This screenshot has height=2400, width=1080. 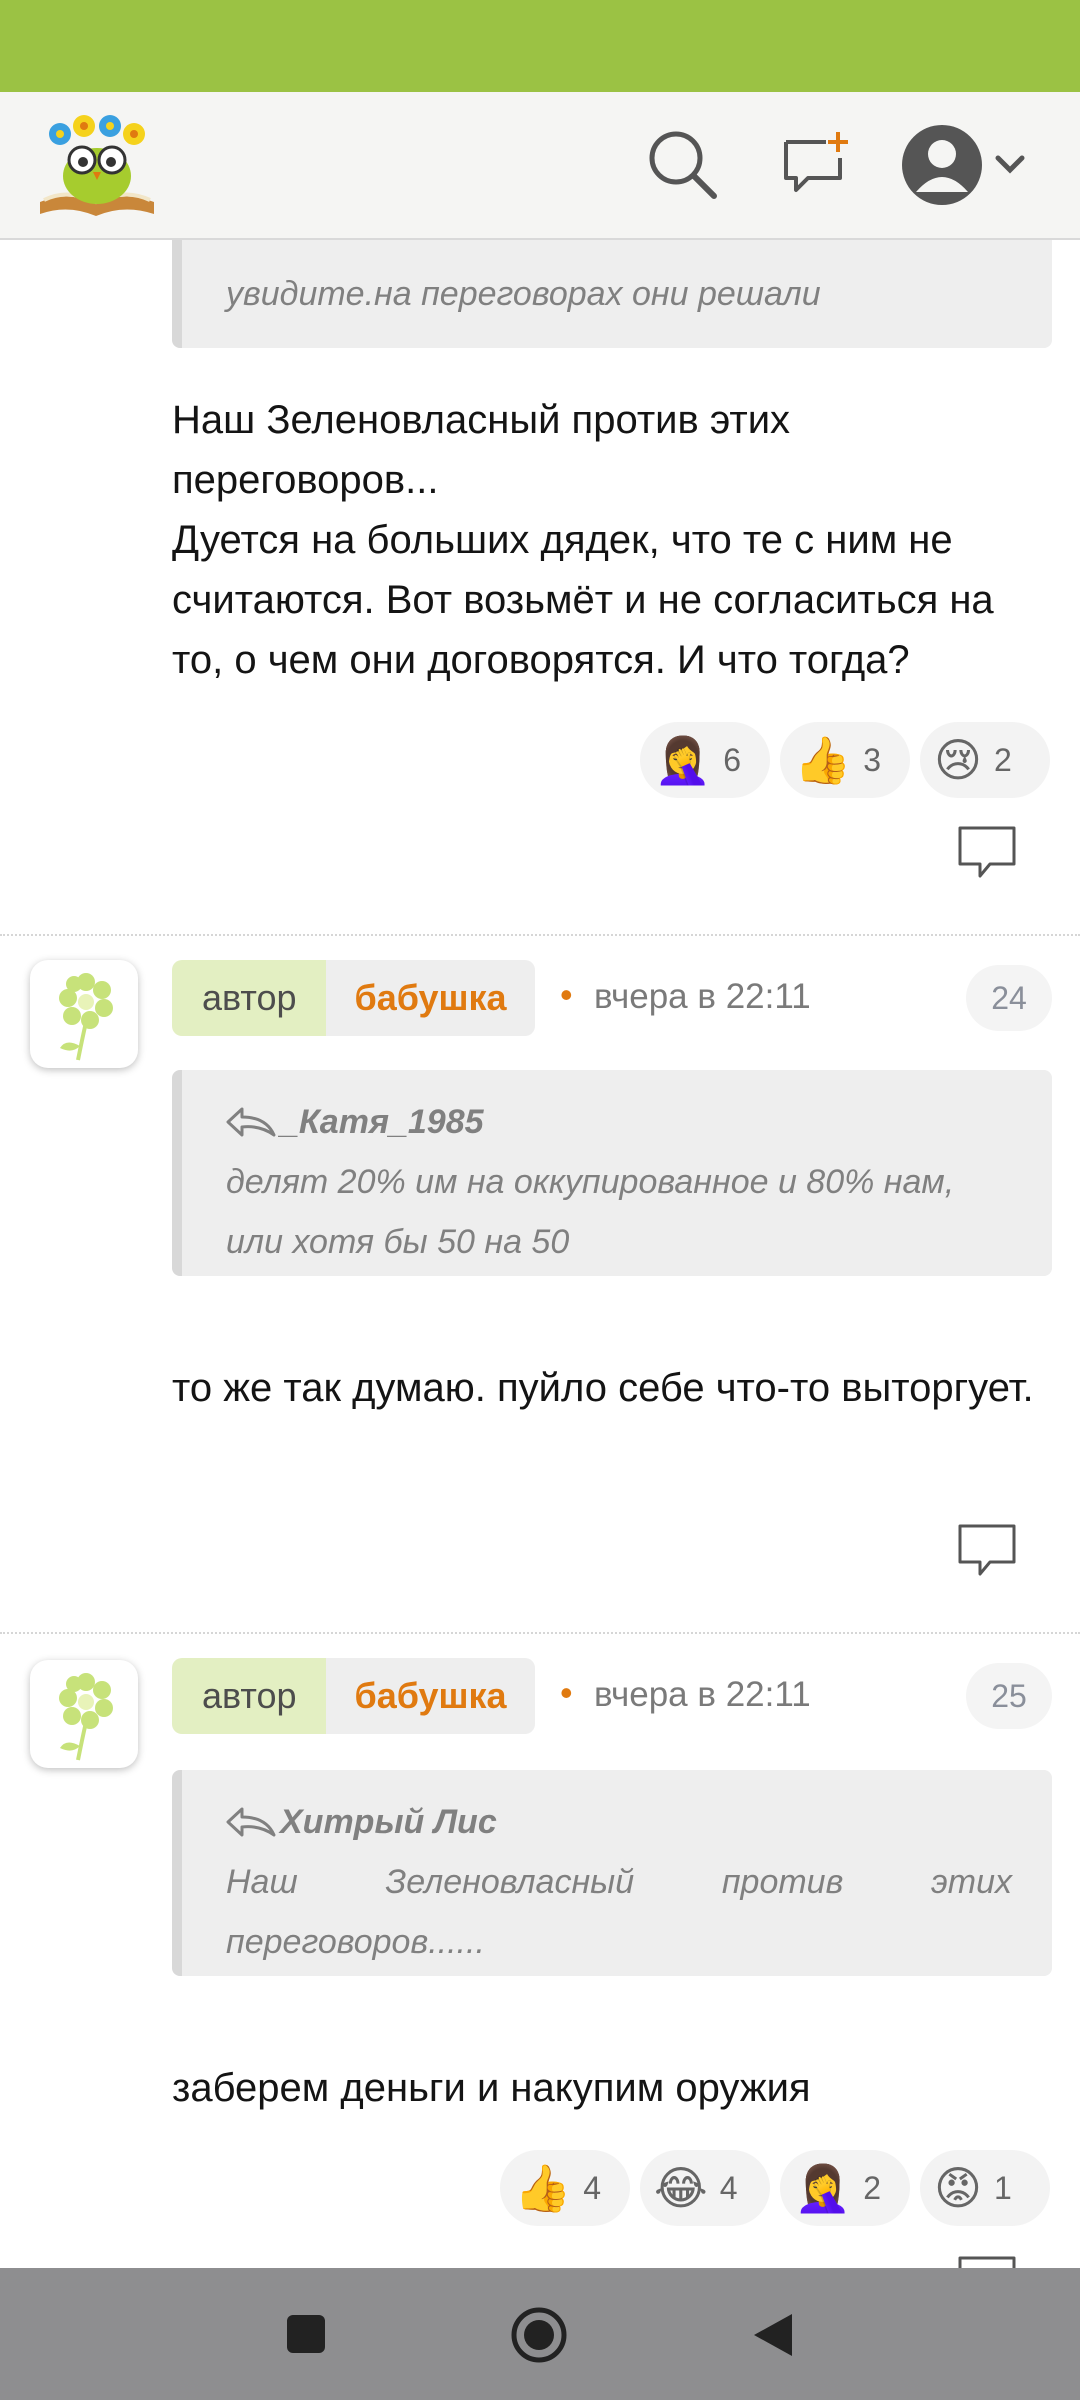 I want to click on site-header, so click(x=540, y=166).